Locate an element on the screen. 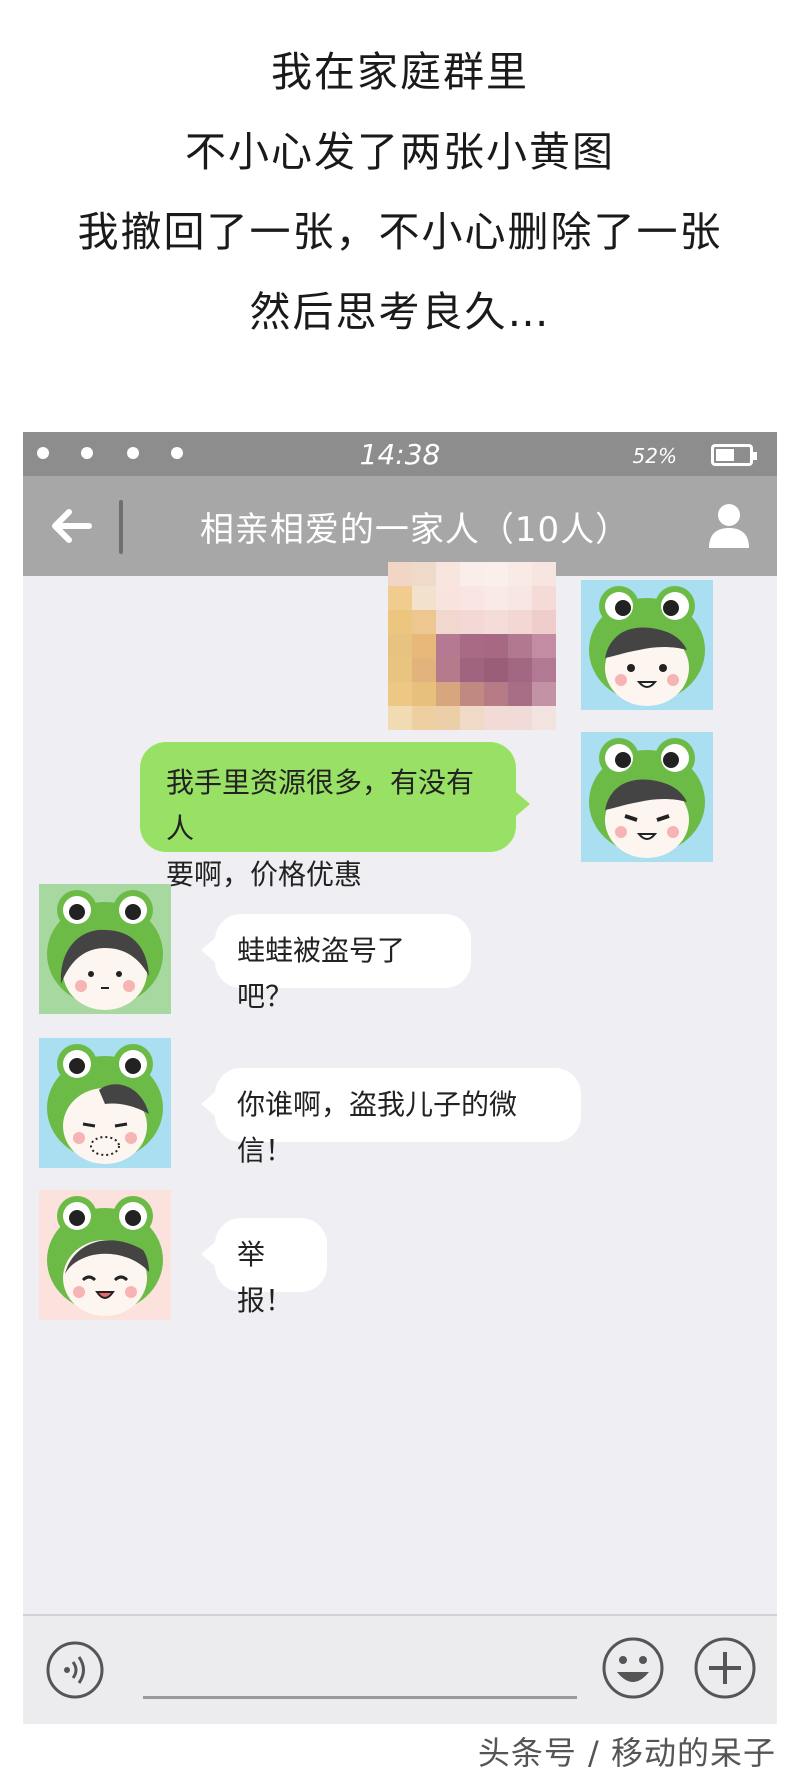 The width and height of the screenshot is (800, 1778). message-line: 我手里资源很多，有没有人 is located at coordinates (320, 805).